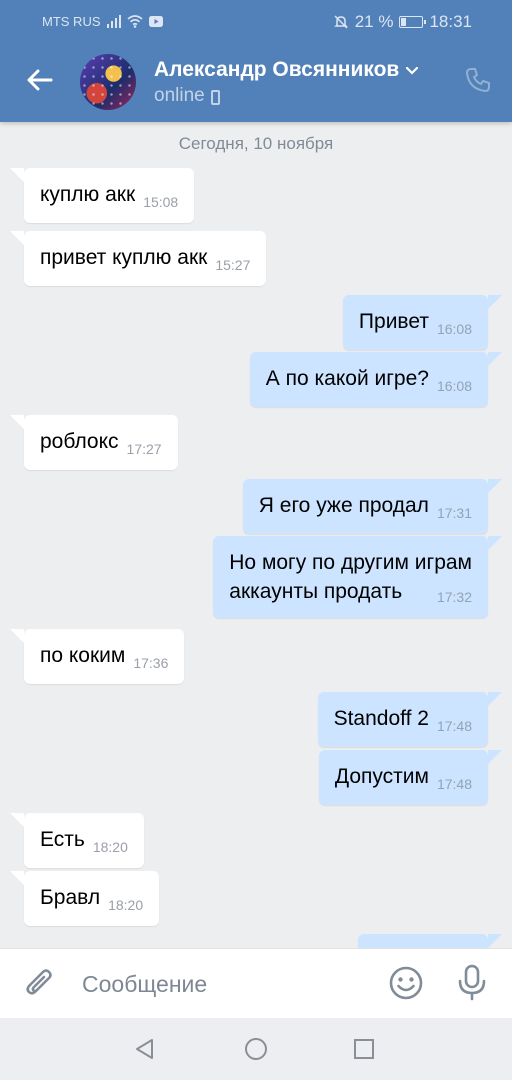 Image resolution: width=512 pixels, height=1080 pixels. I want to click on mobile-device-icon, so click(215, 97).